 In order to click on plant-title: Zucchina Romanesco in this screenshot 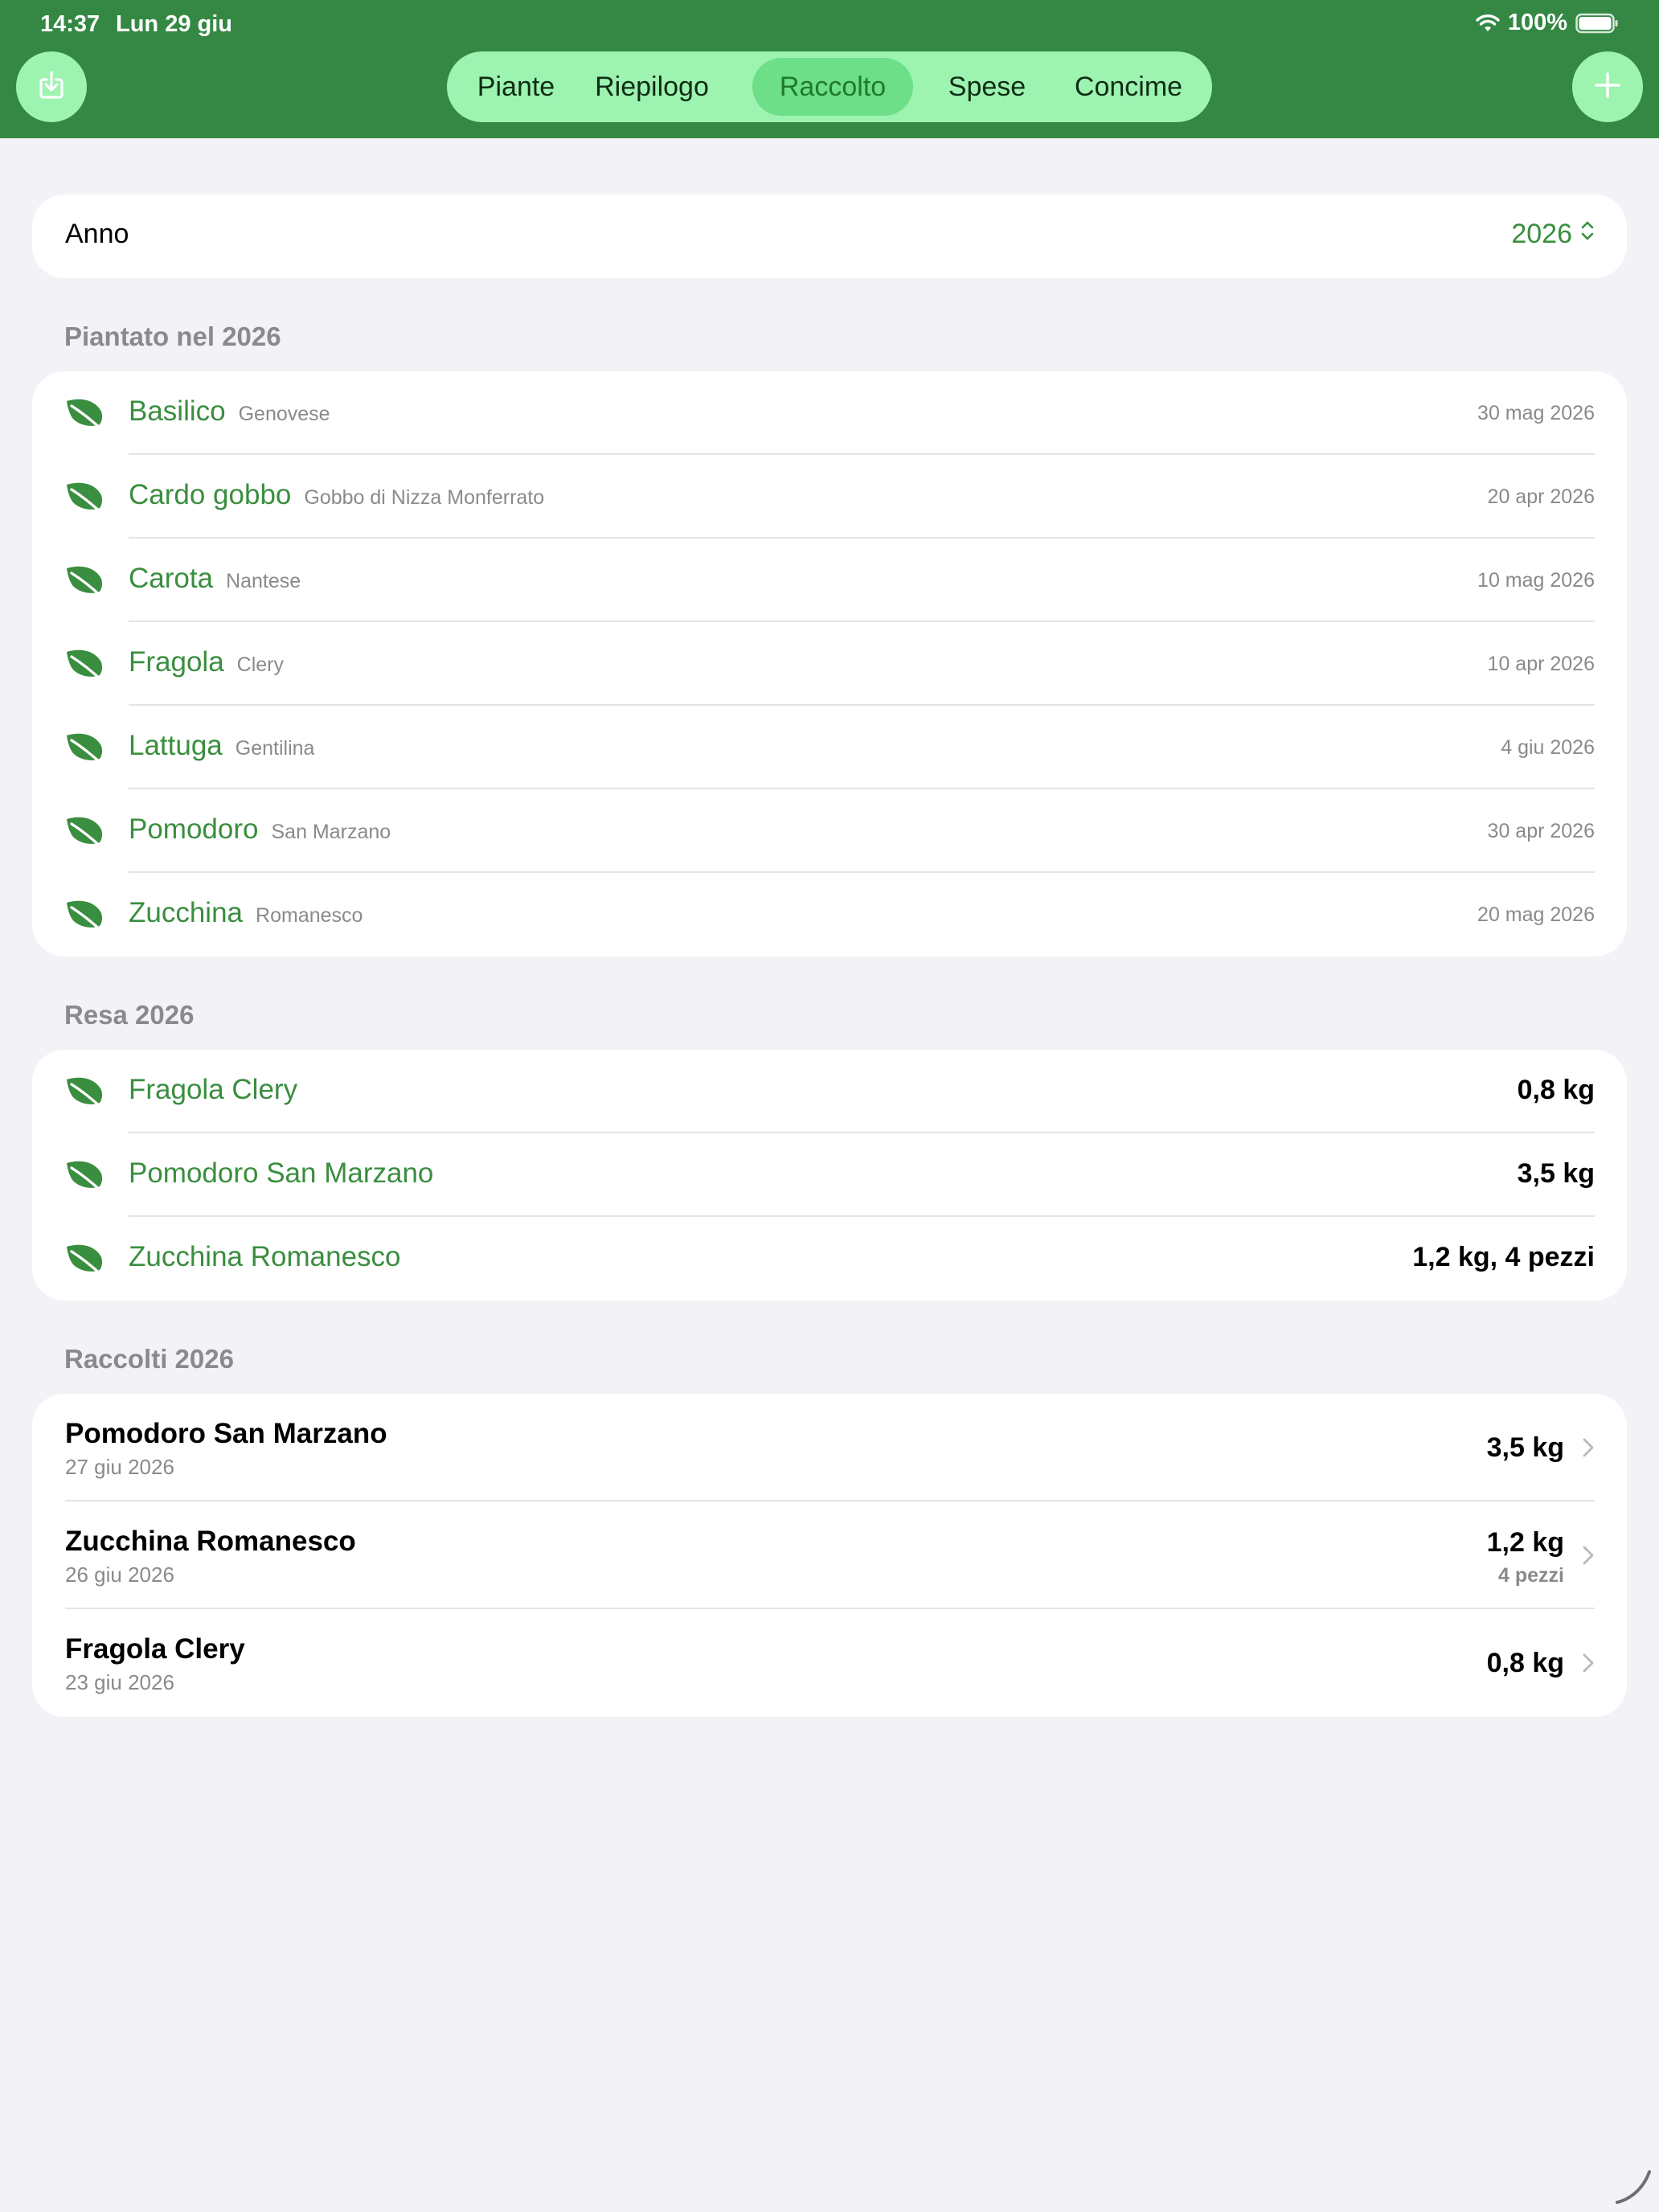, I will do `click(246, 913)`.